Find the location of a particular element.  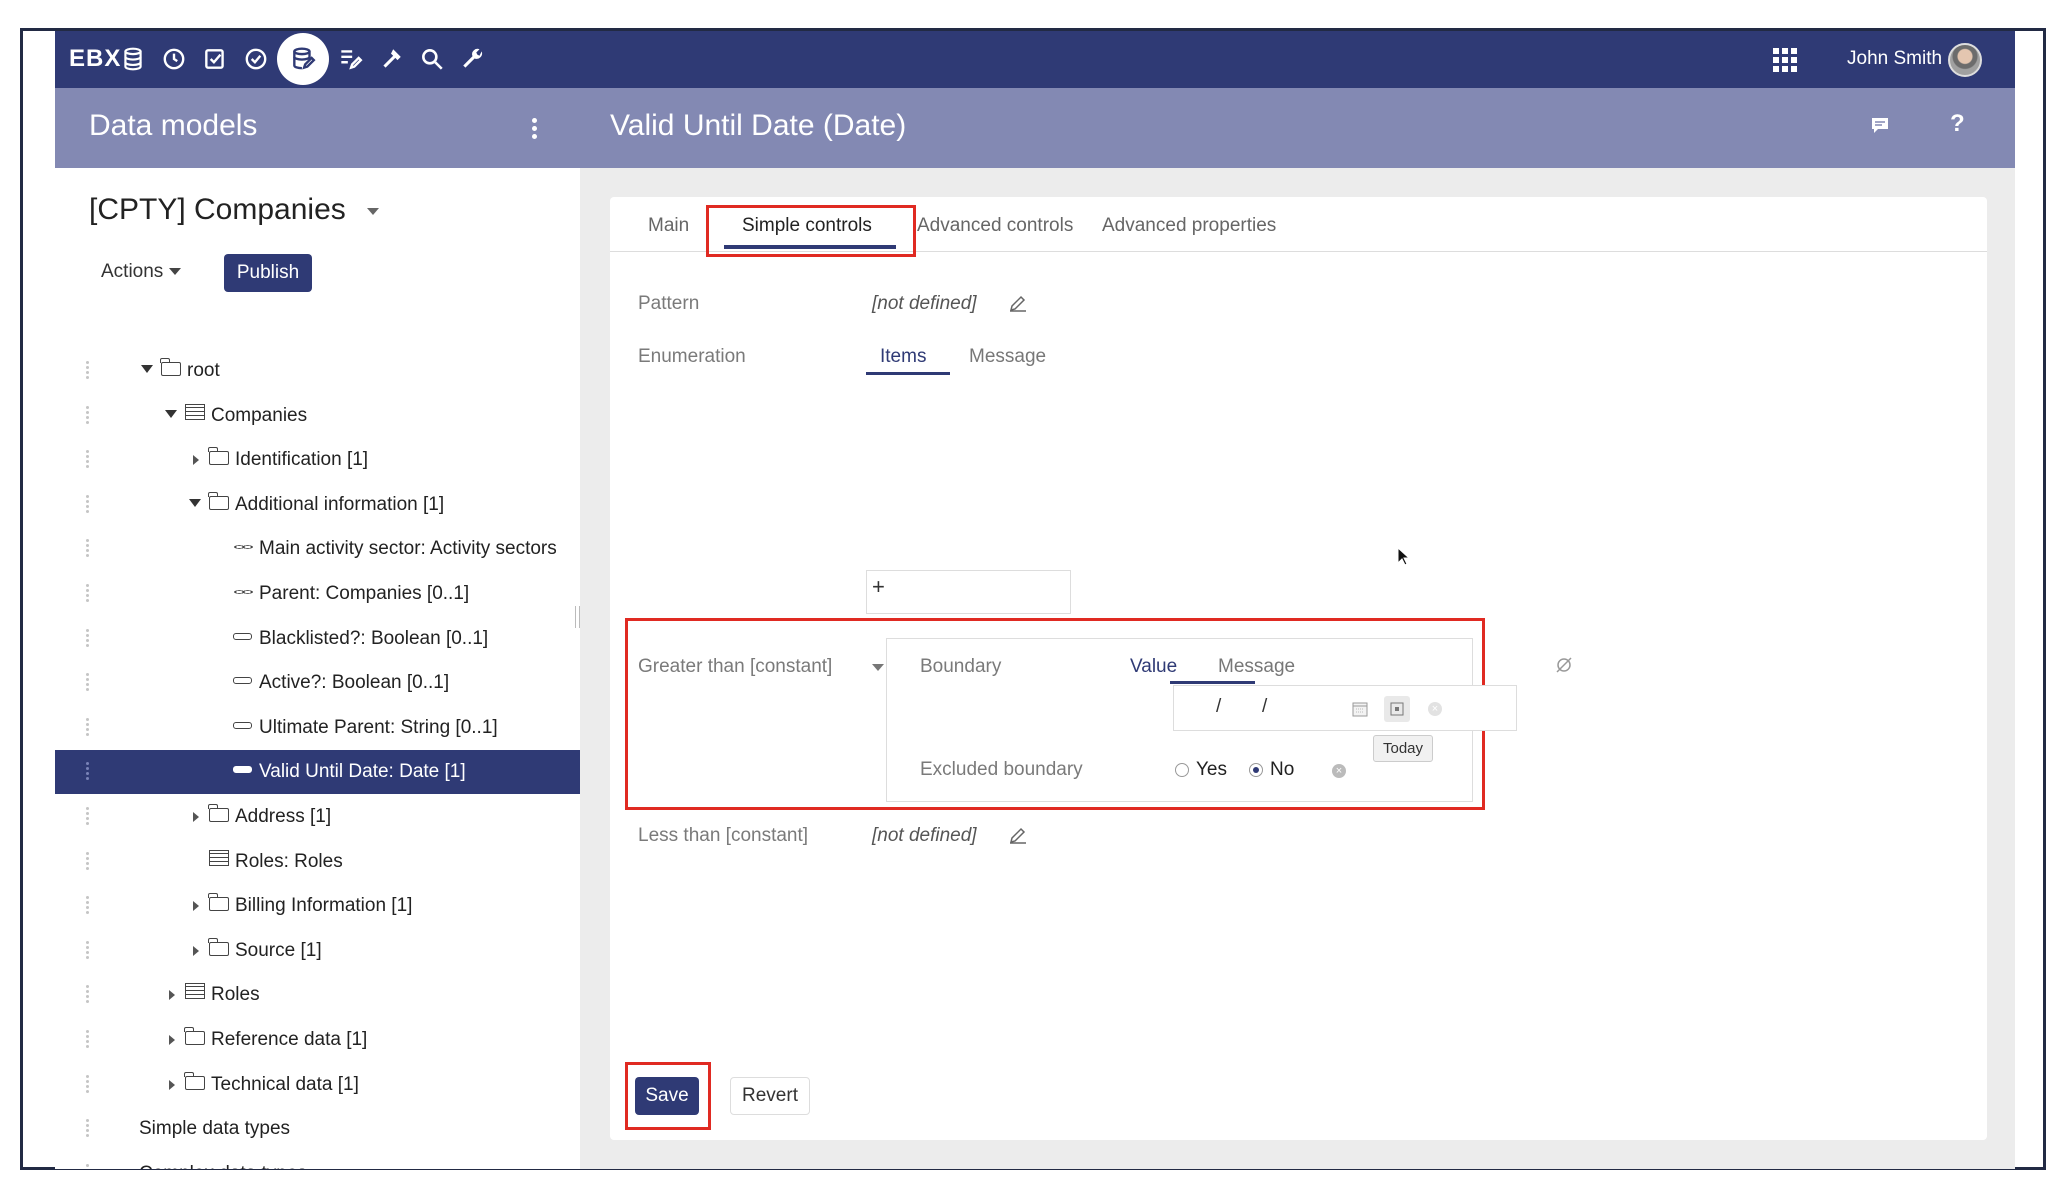

tree-node: Ultimate Parent: String [0..1] is located at coordinates (317, 728).